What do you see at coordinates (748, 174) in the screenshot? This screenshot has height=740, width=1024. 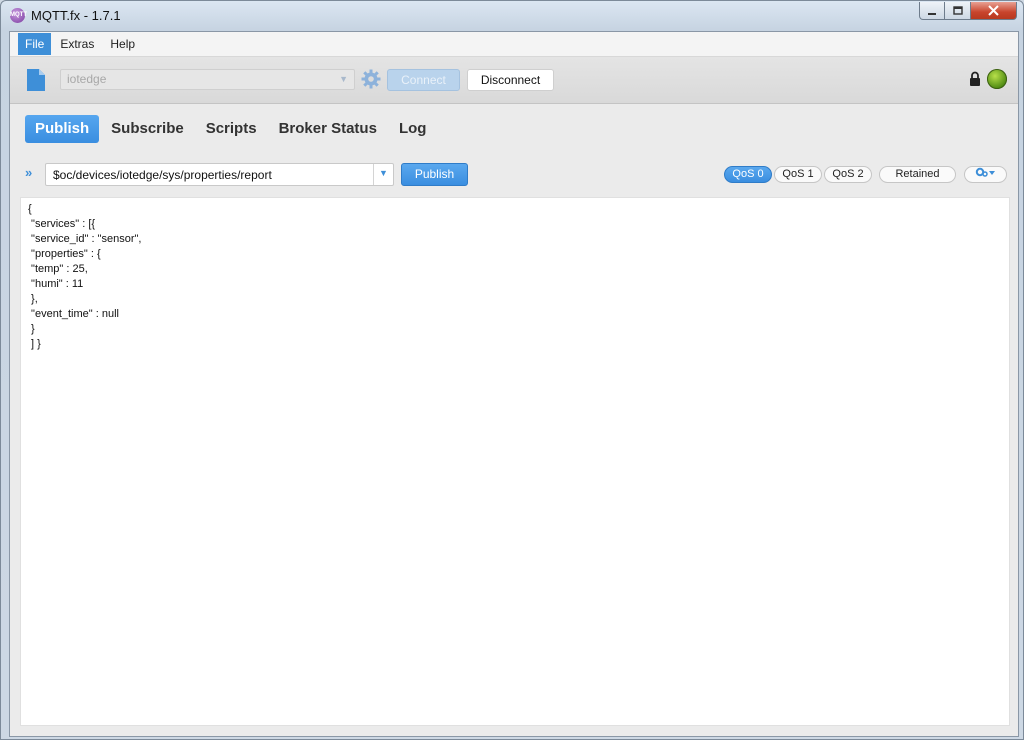 I see `qos-0-toggle: QoS 0` at bounding box center [748, 174].